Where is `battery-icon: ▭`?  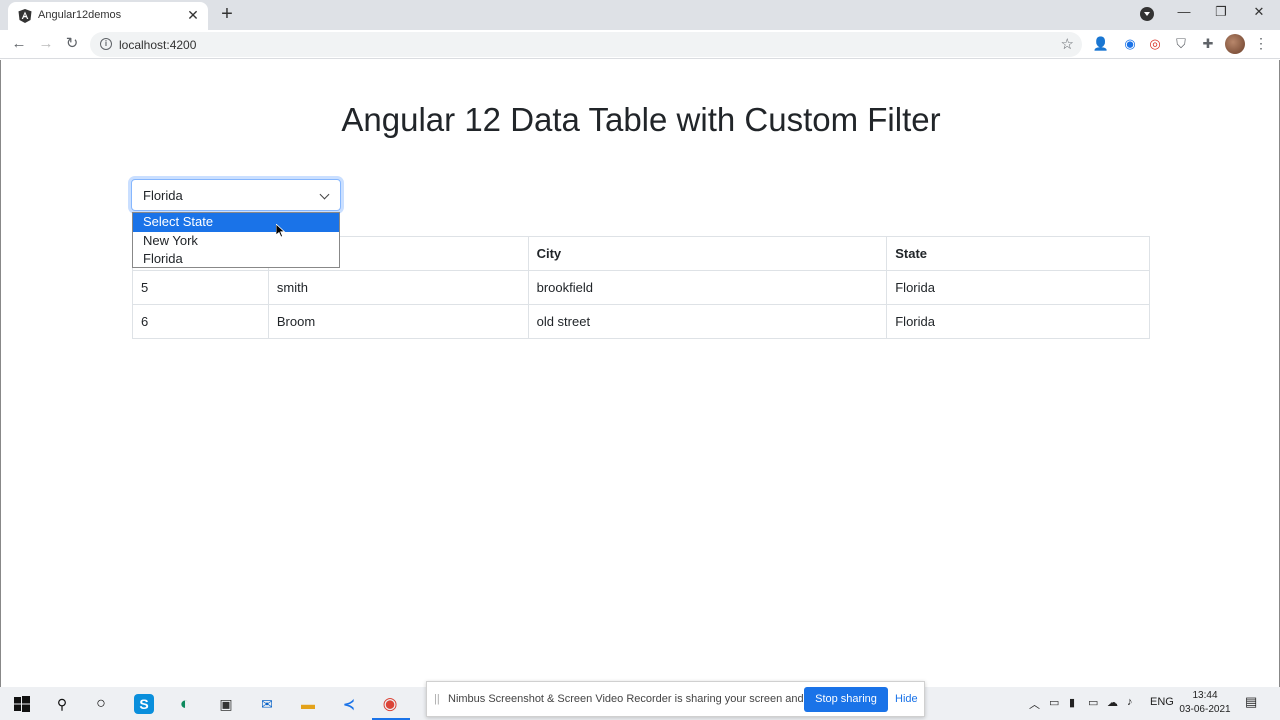
battery-icon: ▭ is located at coordinates (1093, 702).